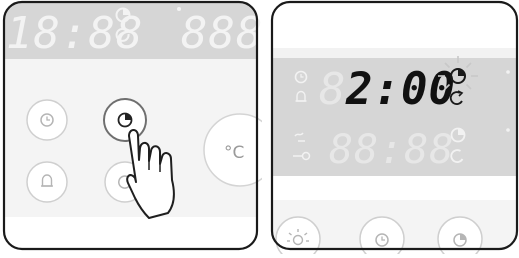  Describe the element at coordinates (125, 120) in the screenshot. I see `timer-button` at that location.